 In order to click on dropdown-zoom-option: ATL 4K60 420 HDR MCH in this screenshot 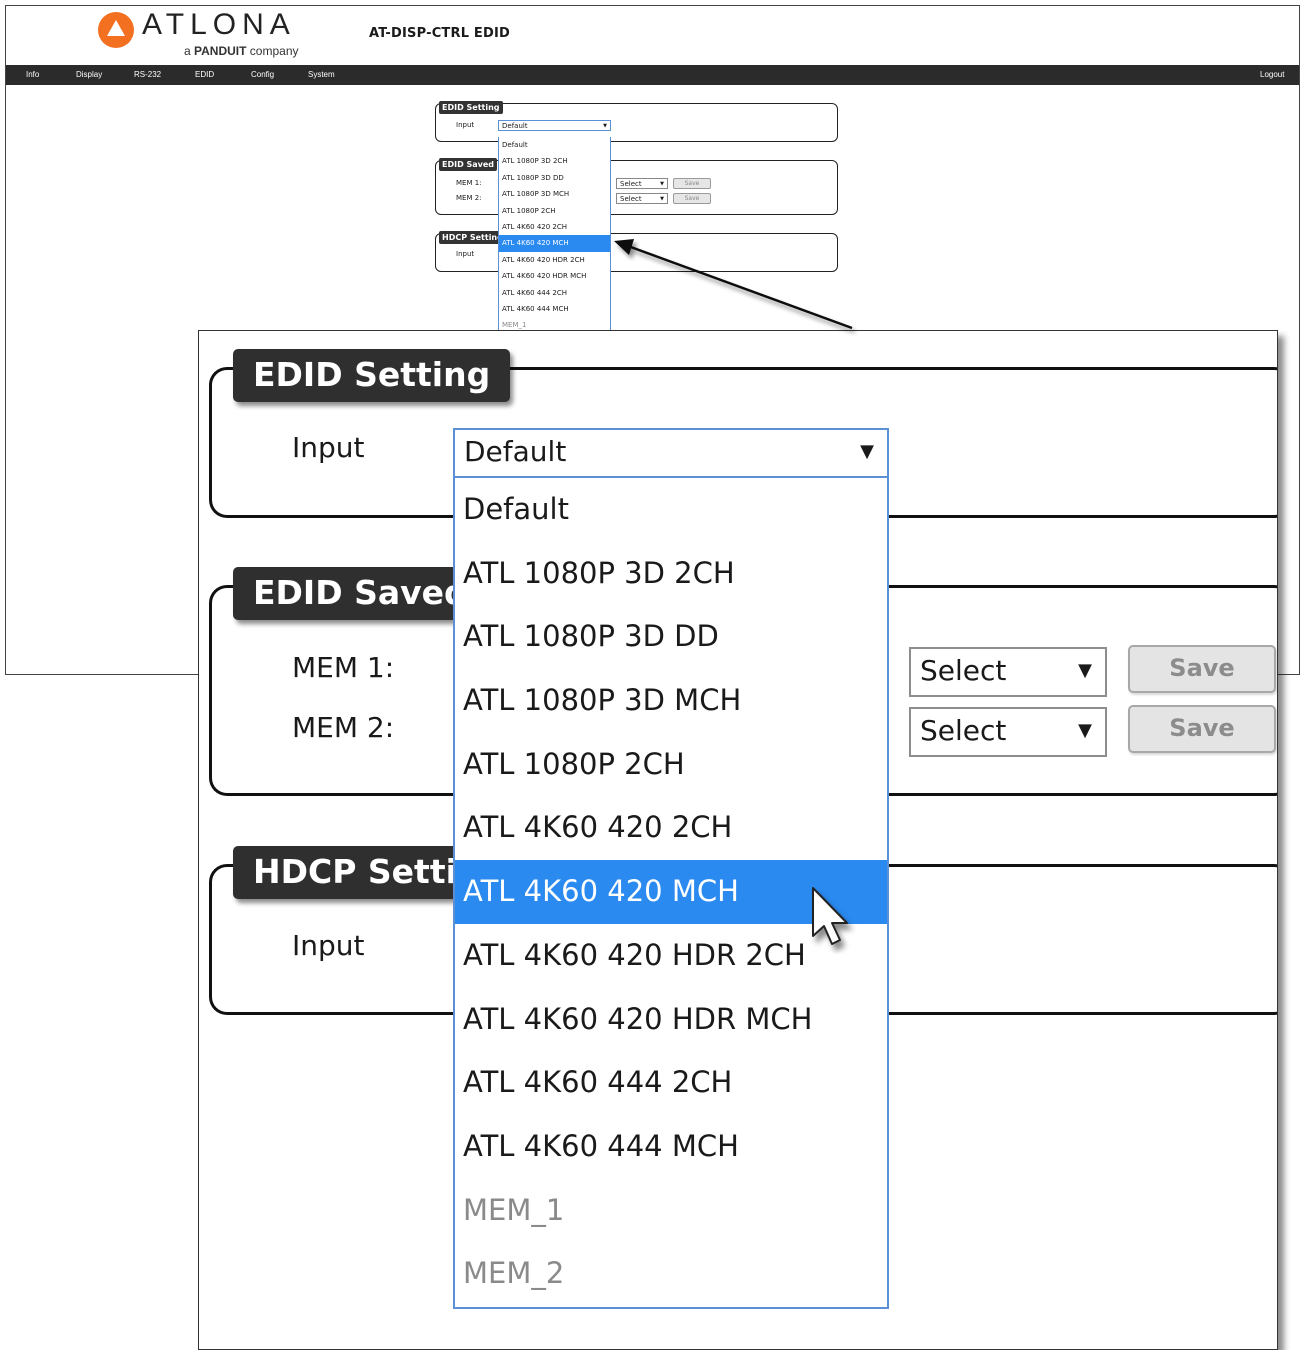, I will do `click(671, 1020)`.